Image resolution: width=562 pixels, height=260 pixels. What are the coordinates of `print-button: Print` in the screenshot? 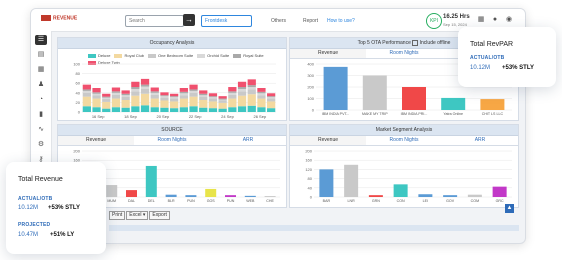 It's located at (117, 215).